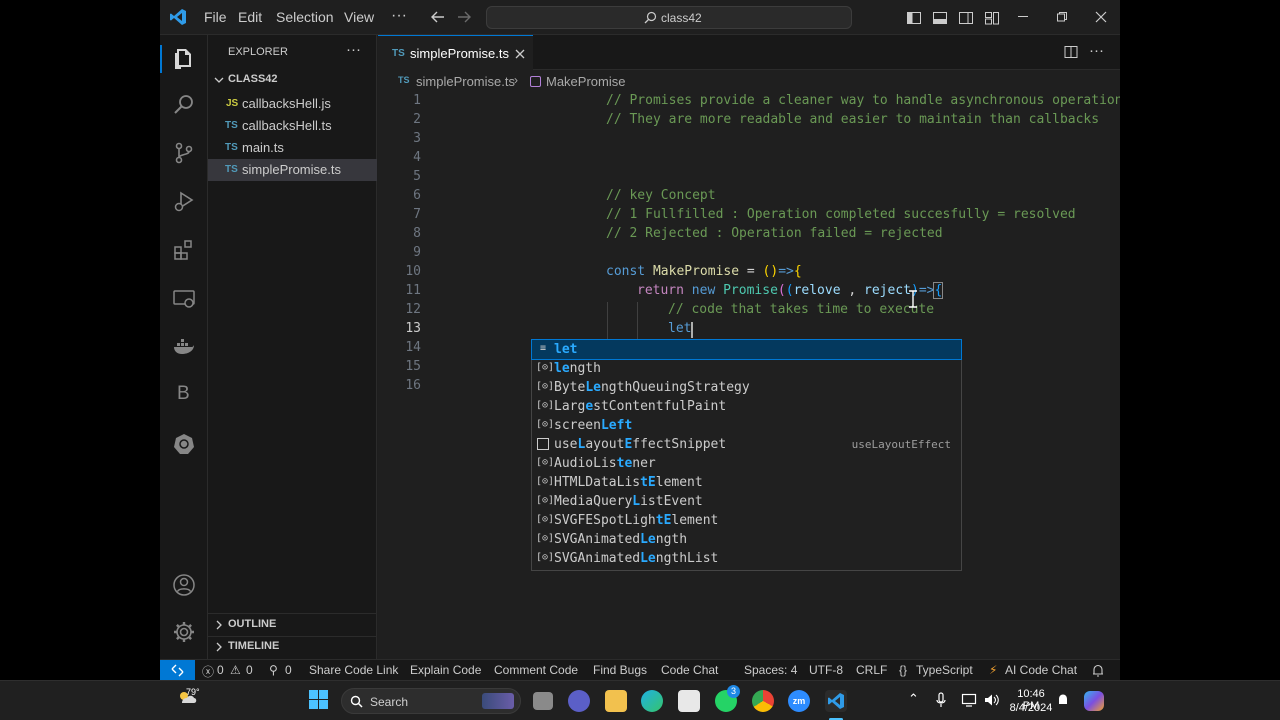 The width and height of the screenshot is (1280, 720). I want to click on more-menu-icon: ···, so click(399, 16).